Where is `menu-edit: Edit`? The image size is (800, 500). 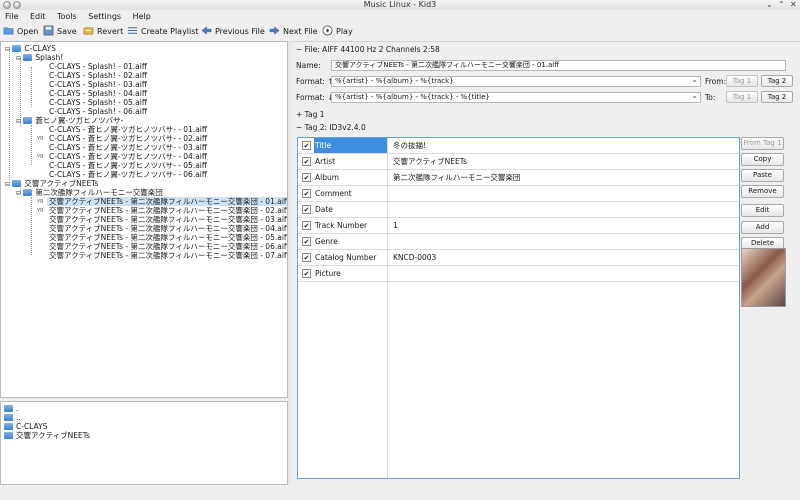 menu-edit: Edit is located at coordinates (38, 16).